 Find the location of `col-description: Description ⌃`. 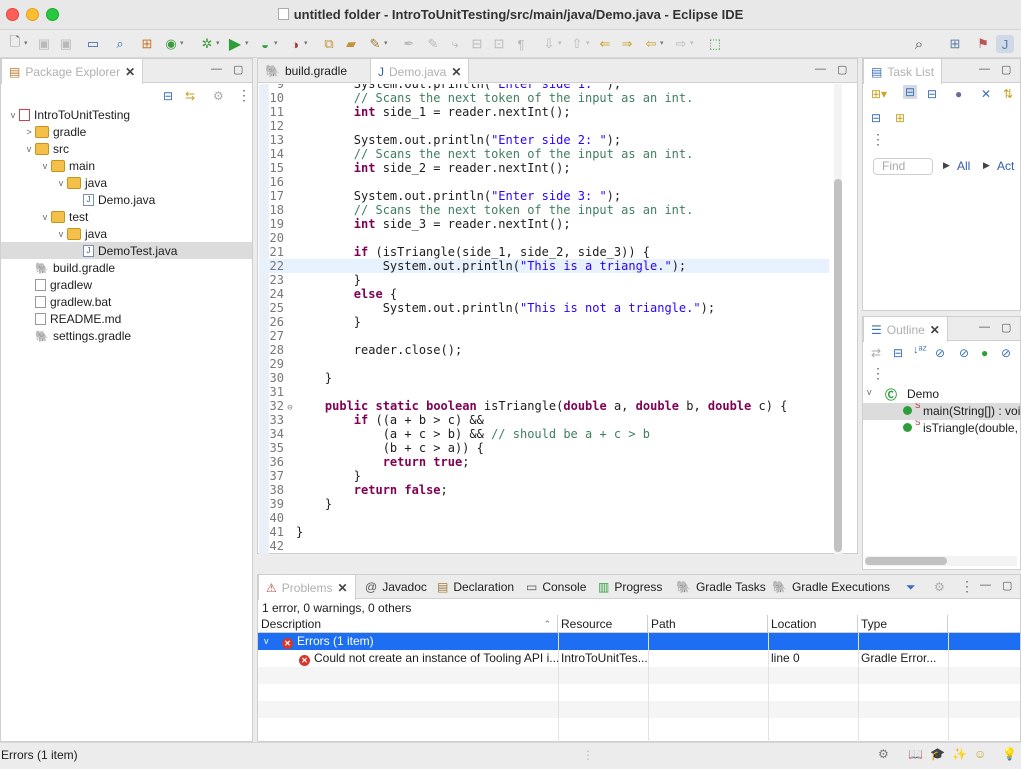

col-description: Description ⌃ is located at coordinates (408, 624).